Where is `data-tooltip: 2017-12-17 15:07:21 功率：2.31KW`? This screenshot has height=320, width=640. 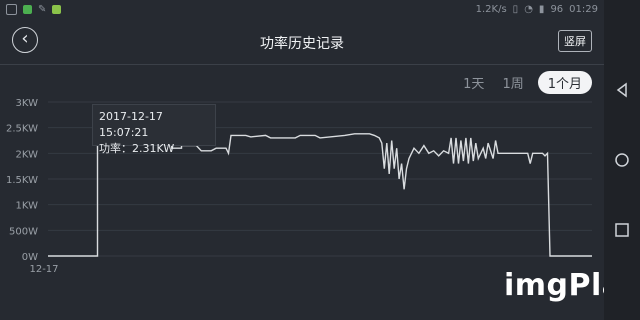 data-tooltip: 2017-12-17 15:07:21 功率：2.31KW is located at coordinates (154, 129).